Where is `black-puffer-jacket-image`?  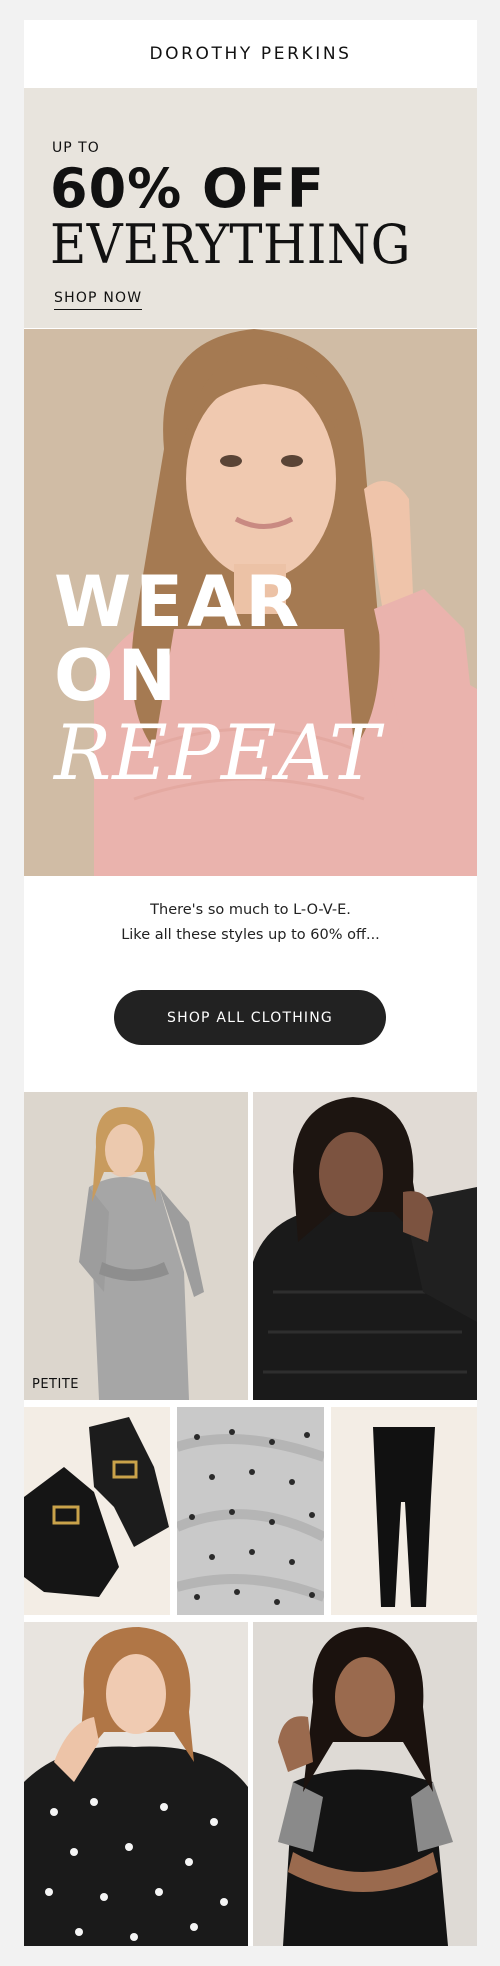
black-puffer-jacket-image is located at coordinates (365, 1246).